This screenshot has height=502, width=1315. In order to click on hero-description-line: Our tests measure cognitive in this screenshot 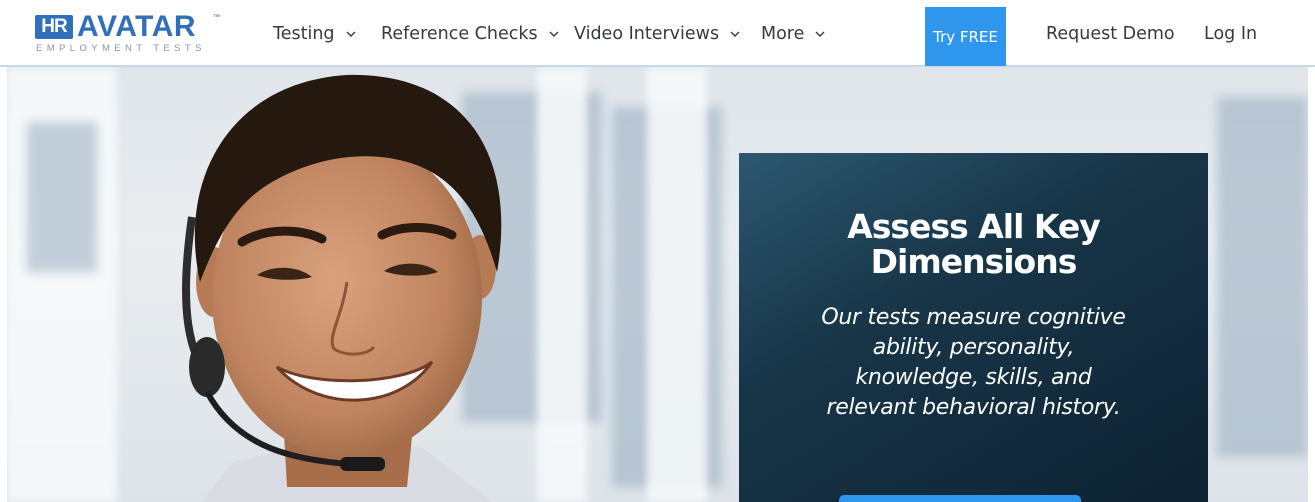, I will do `click(973, 317)`.